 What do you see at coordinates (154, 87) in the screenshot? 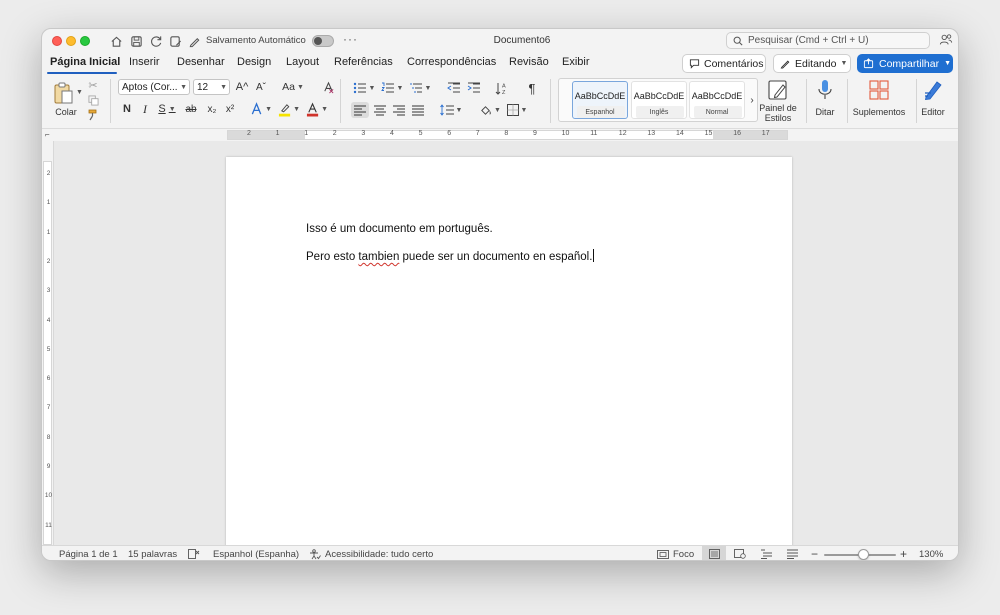
I see `font-name-select: Aptos (Cor... ▼` at bounding box center [154, 87].